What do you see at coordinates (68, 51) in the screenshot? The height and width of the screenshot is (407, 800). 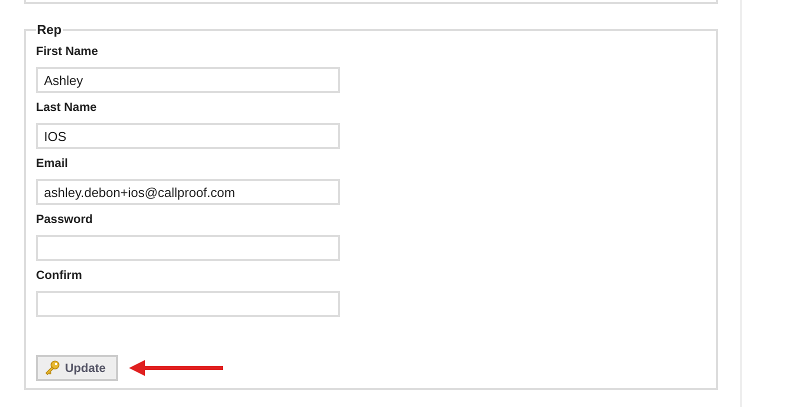 I see `field-label: First Name` at bounding box center [68, 51].